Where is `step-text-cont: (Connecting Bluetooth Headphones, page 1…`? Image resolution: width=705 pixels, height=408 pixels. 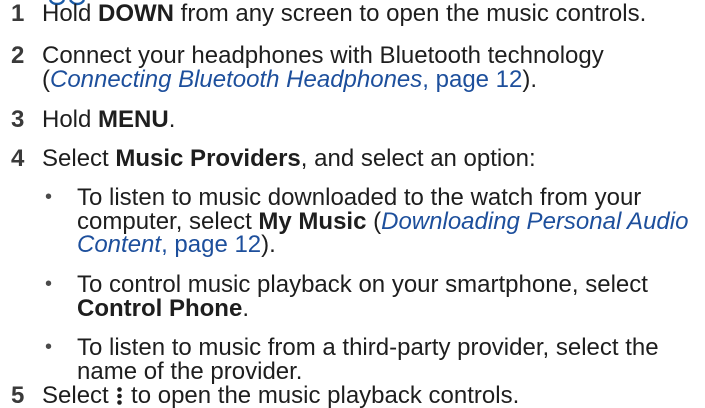 step-text-cont: (Connecting Bluetooth Headphones, page 1… is located at coordinates (290, 79).